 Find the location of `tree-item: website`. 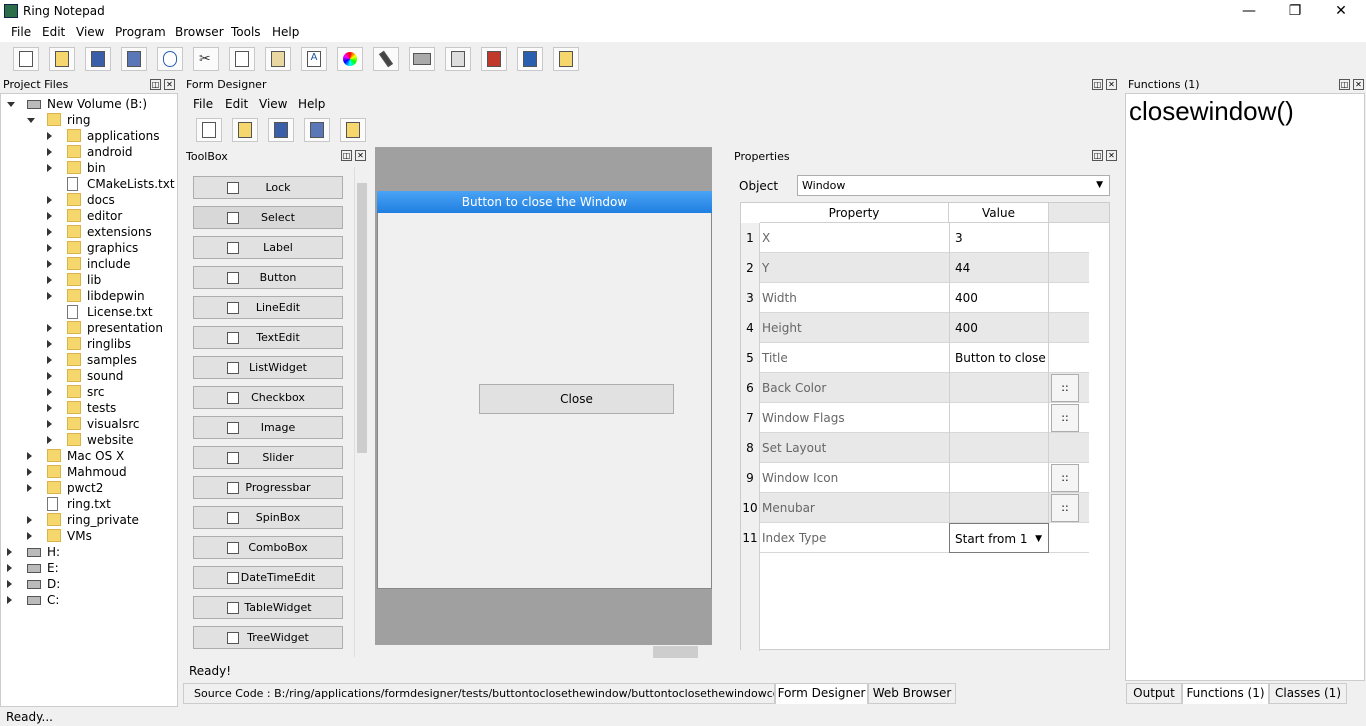

tree-item: website is located at coordinates (89, 440).